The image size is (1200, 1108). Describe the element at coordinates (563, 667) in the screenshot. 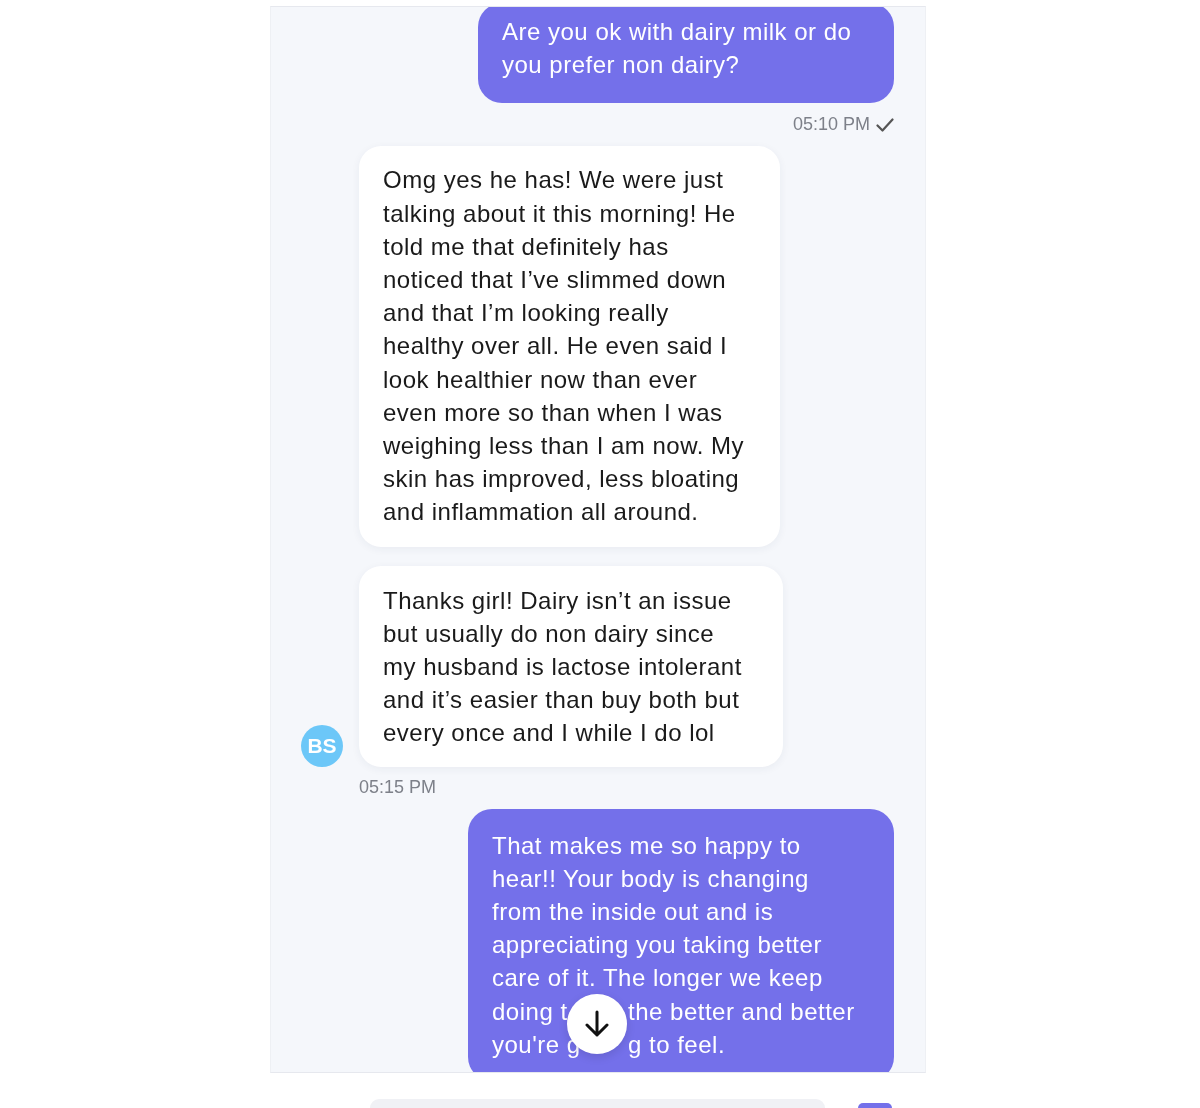

I see `message-text: Thanks girl! Dairy isn’t an issue but usually do non dairy since my husband is lactose intolerant and it’s easier than buy both but every once and I while I do lol` at that location.